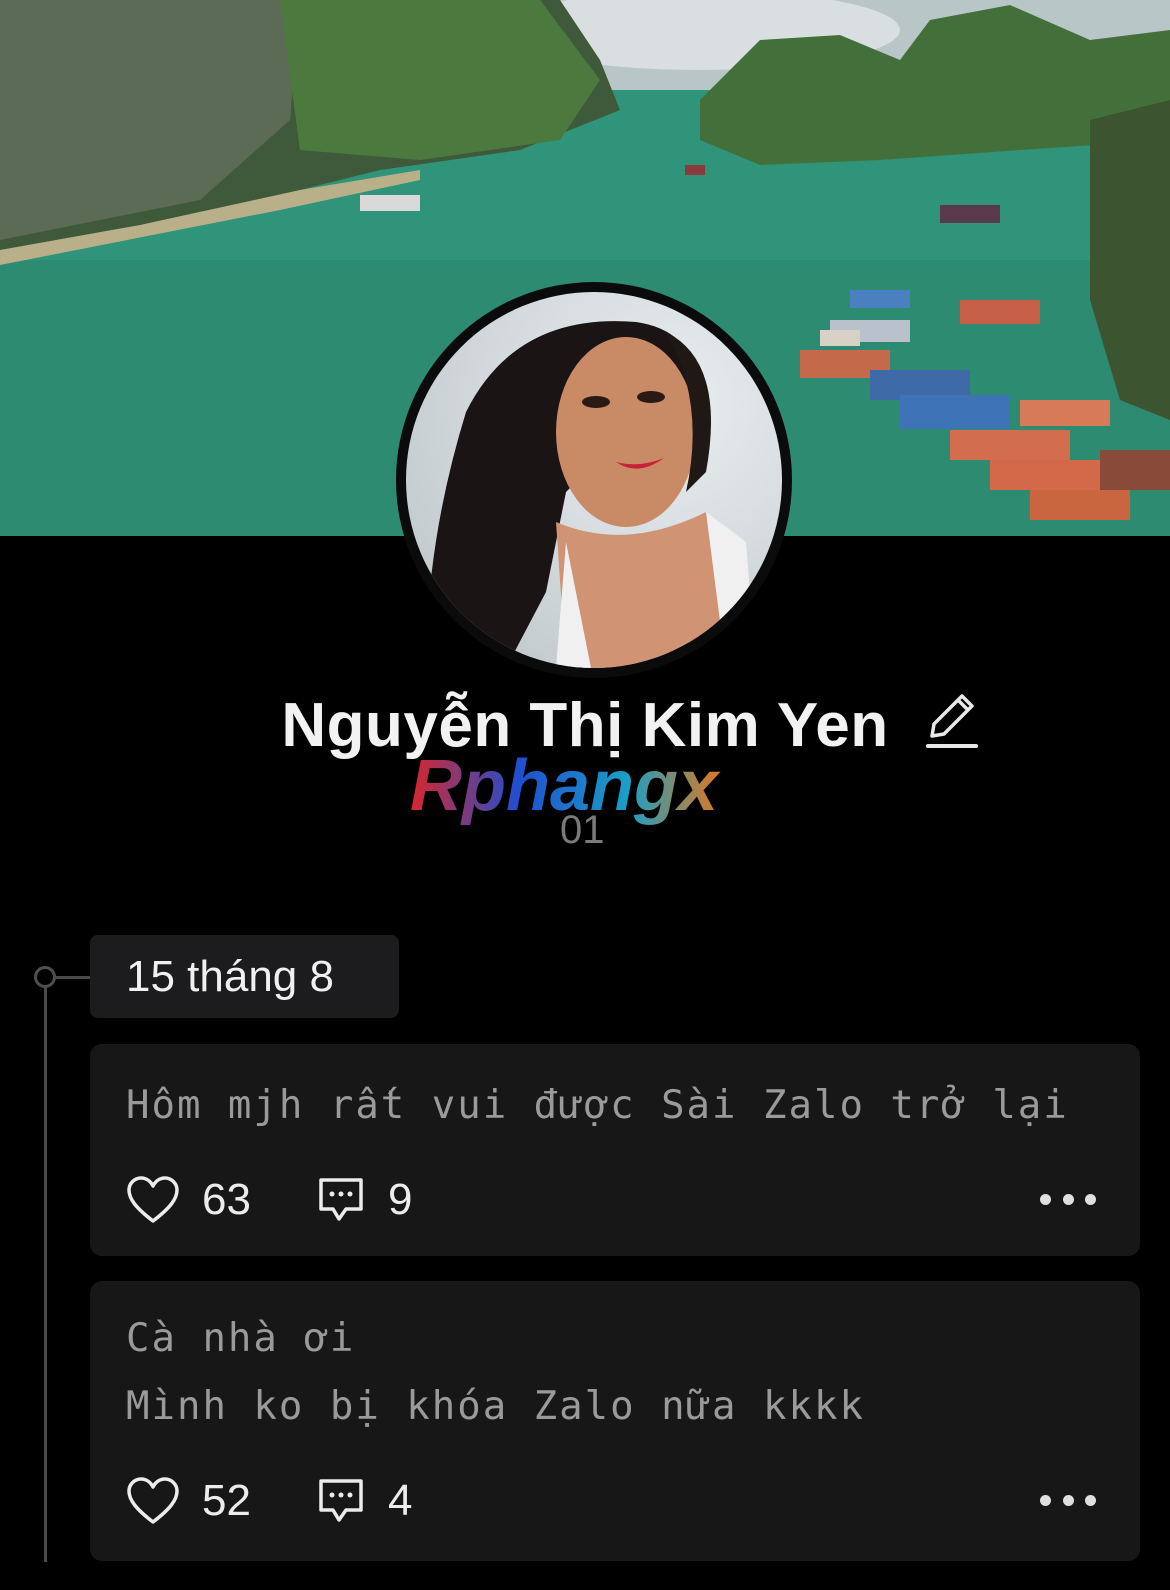 The width and height of the screenshot is (1170, 1590). Describe the element at coordinates (241, 1338) in the screenshot. I see `post-text-line-1: Cà nhà ơi` at that location.